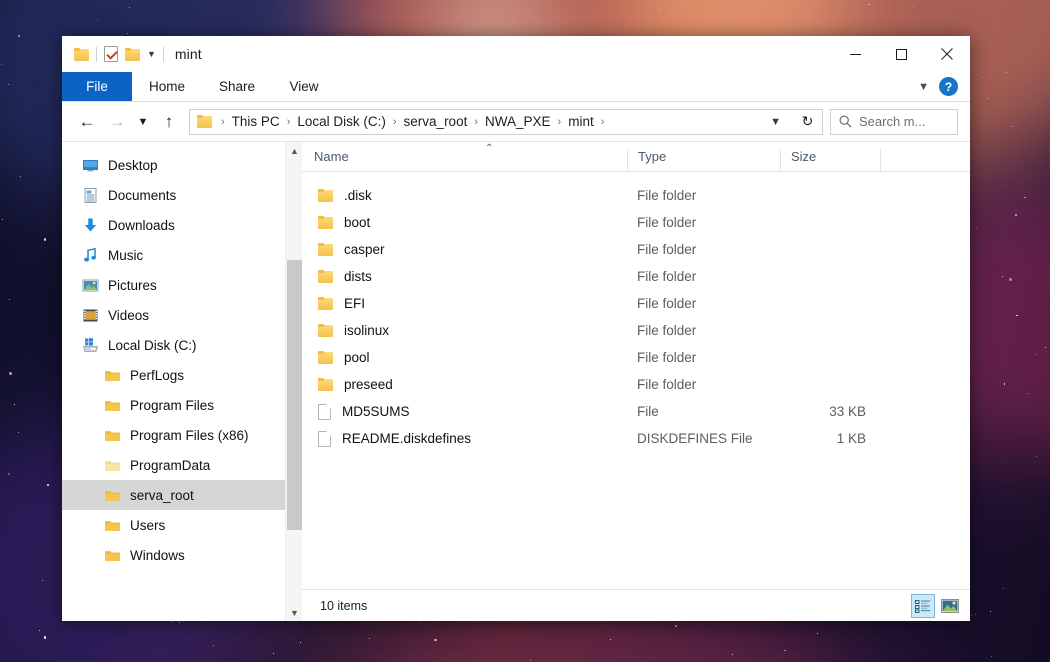  What do you see at coordinates (636, 276) in the screenshot?
I see `file-row: dists File folder` at bounding box center [636, 276].